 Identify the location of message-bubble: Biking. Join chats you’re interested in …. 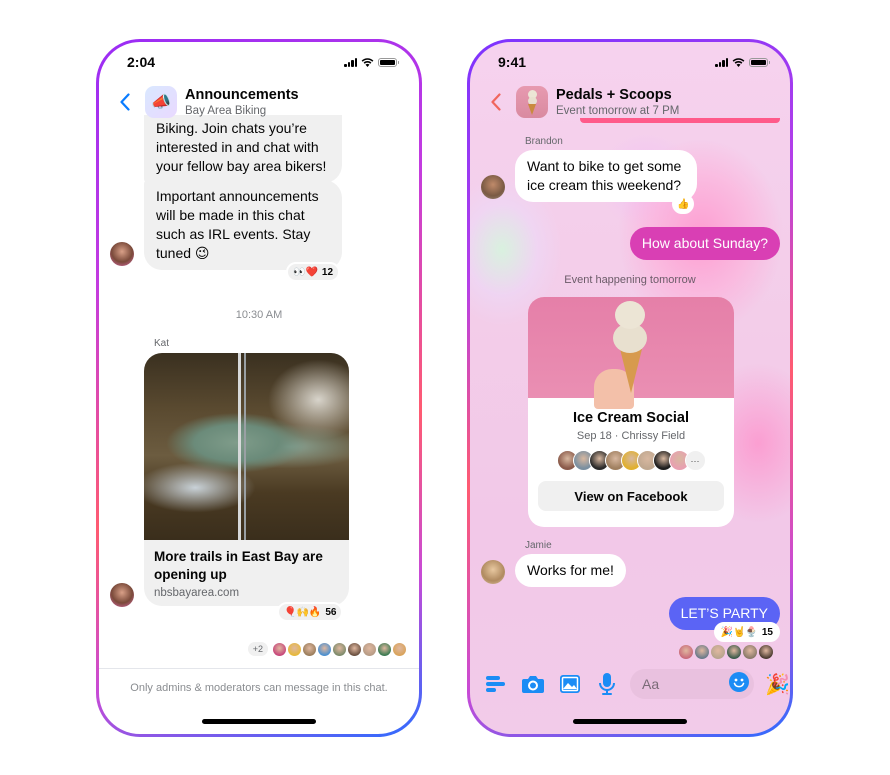
(243, 149).